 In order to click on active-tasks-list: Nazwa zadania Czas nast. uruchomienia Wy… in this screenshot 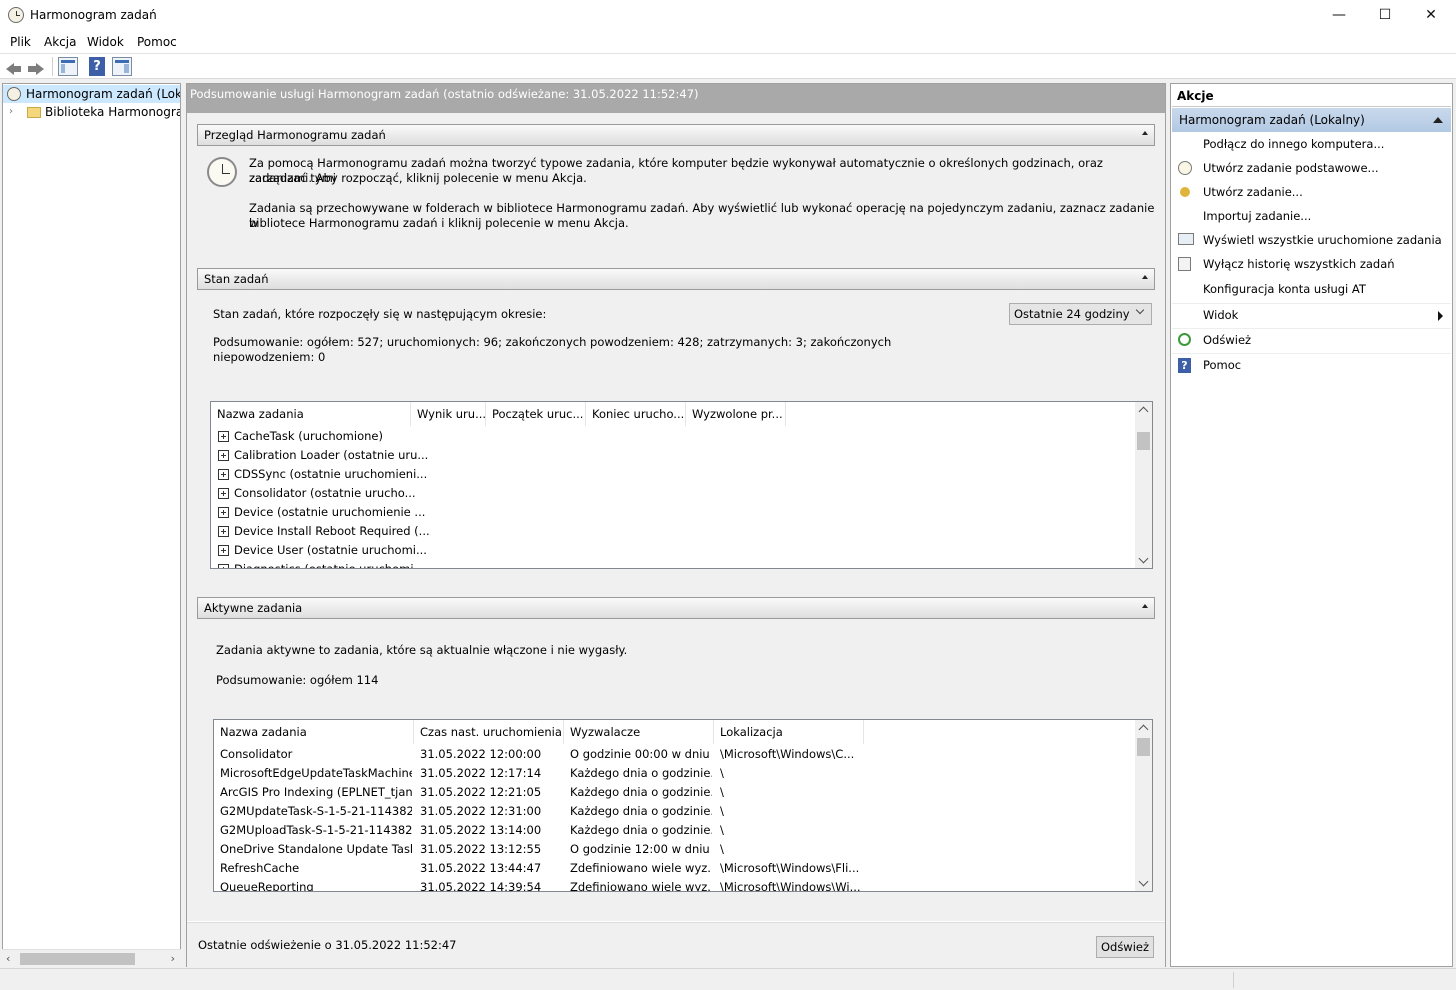, I will do `click(683, 805)`.